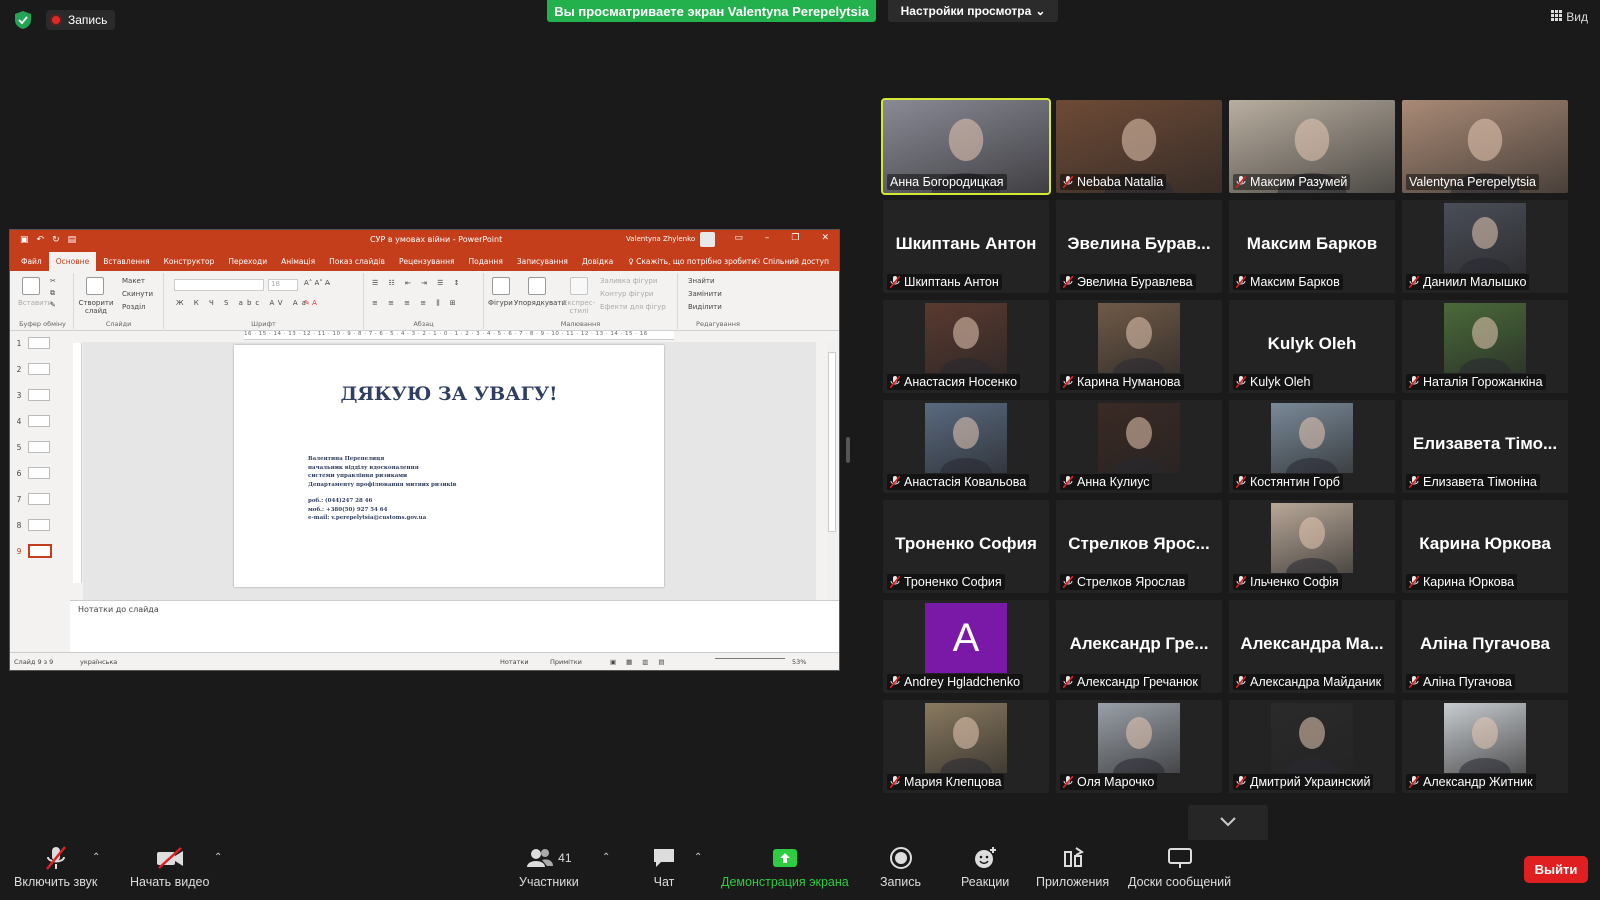 This screenshot has width=1600, height=900. I want to click on participant-tile: Елизавета Тімо... Елизавета Тімоніна, so click(1485, 446).